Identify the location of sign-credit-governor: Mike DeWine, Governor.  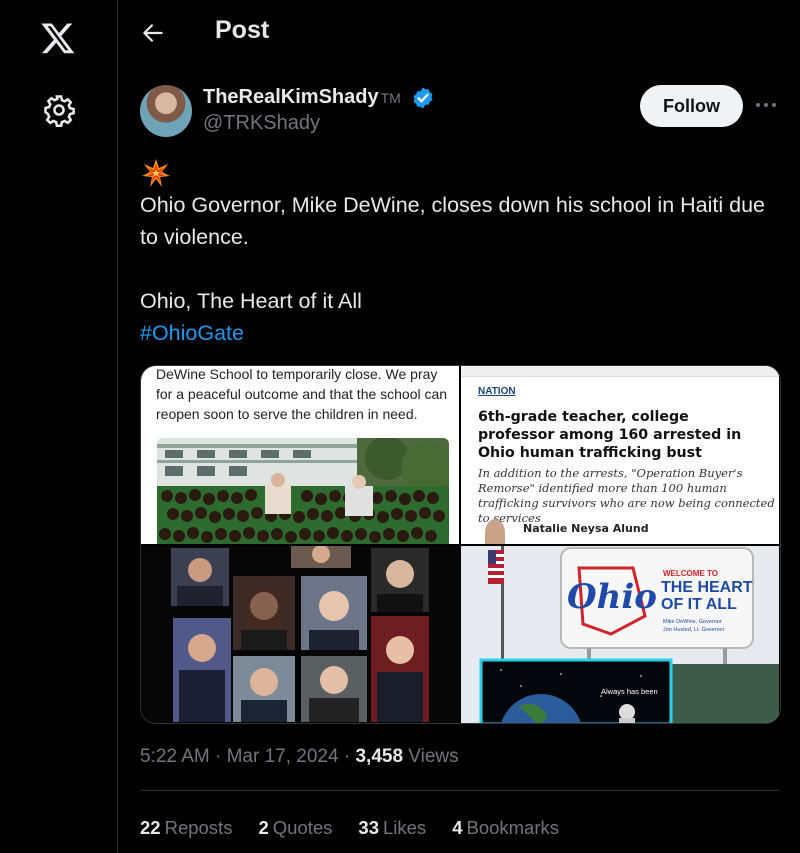
(692, 622).